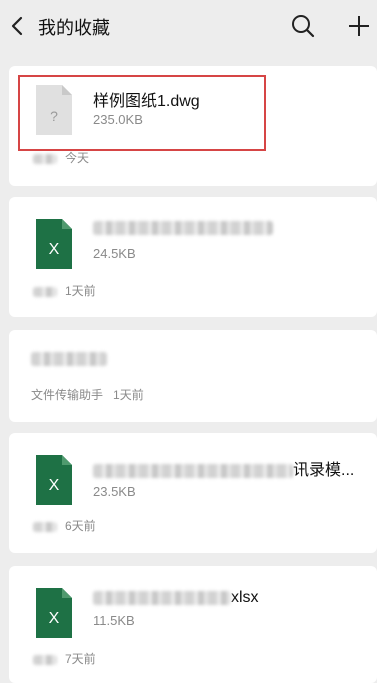  I want to click on search-button, so click(303, 26).